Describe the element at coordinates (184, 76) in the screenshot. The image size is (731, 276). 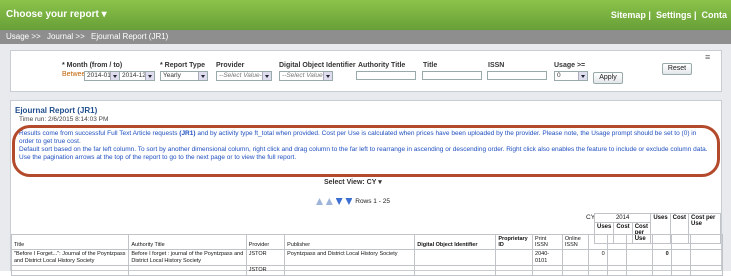
I see `report-type-select: Yearly` at that location.